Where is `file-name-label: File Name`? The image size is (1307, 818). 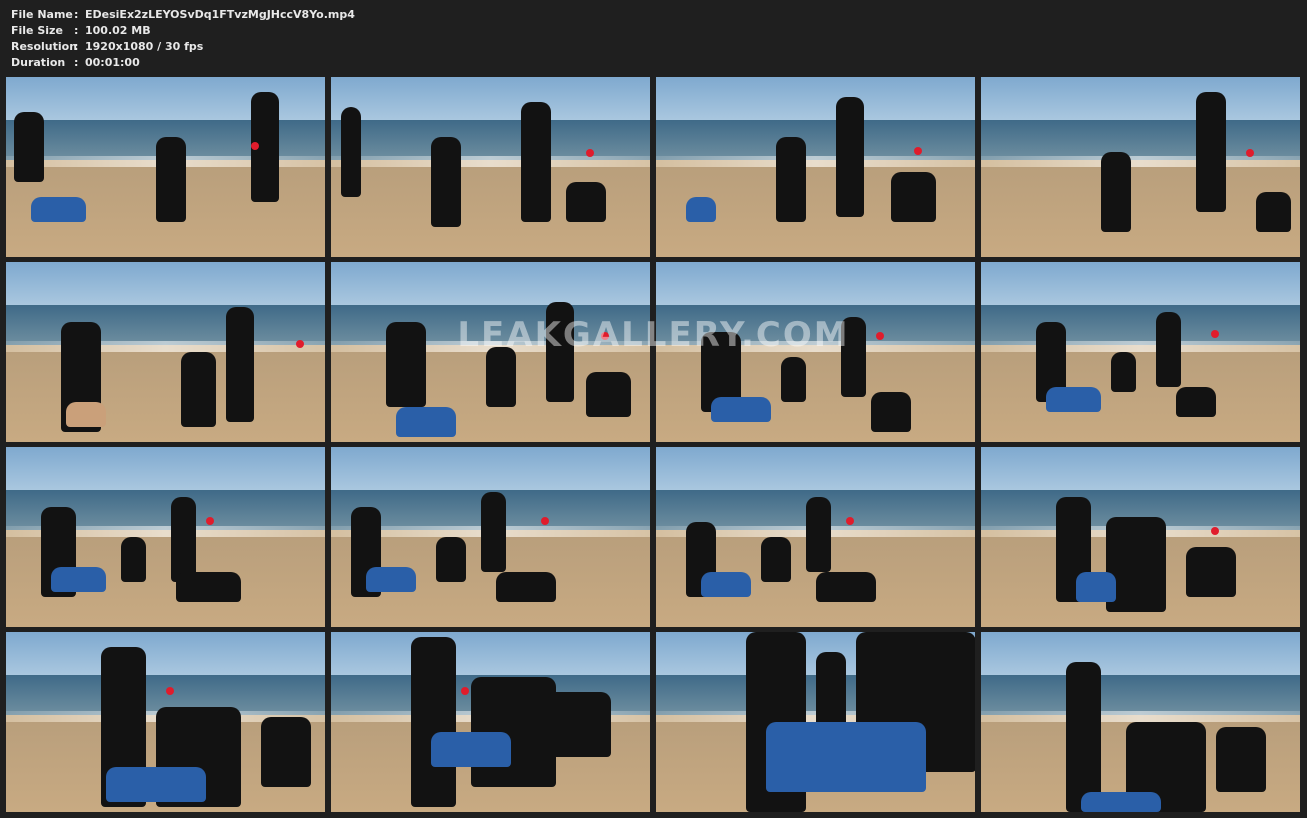 file-name-label: File Name is located at coordinates (42, 14).